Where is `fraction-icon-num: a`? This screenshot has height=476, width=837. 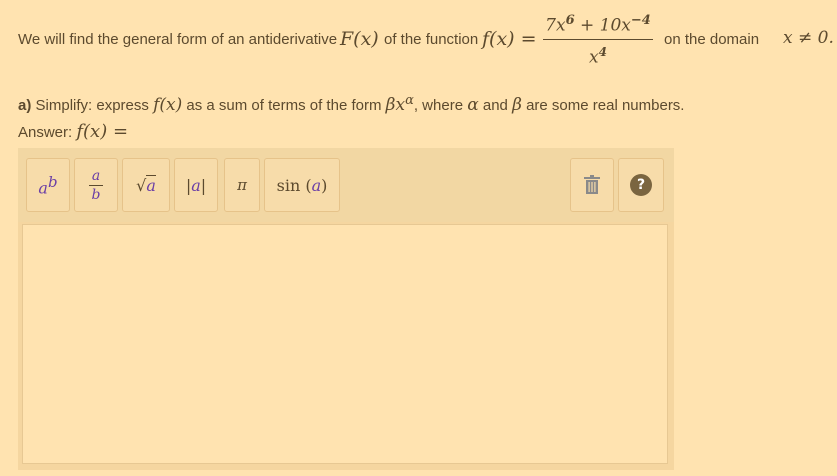 fraction-icon-num: a is located at coordinates (96, 175).